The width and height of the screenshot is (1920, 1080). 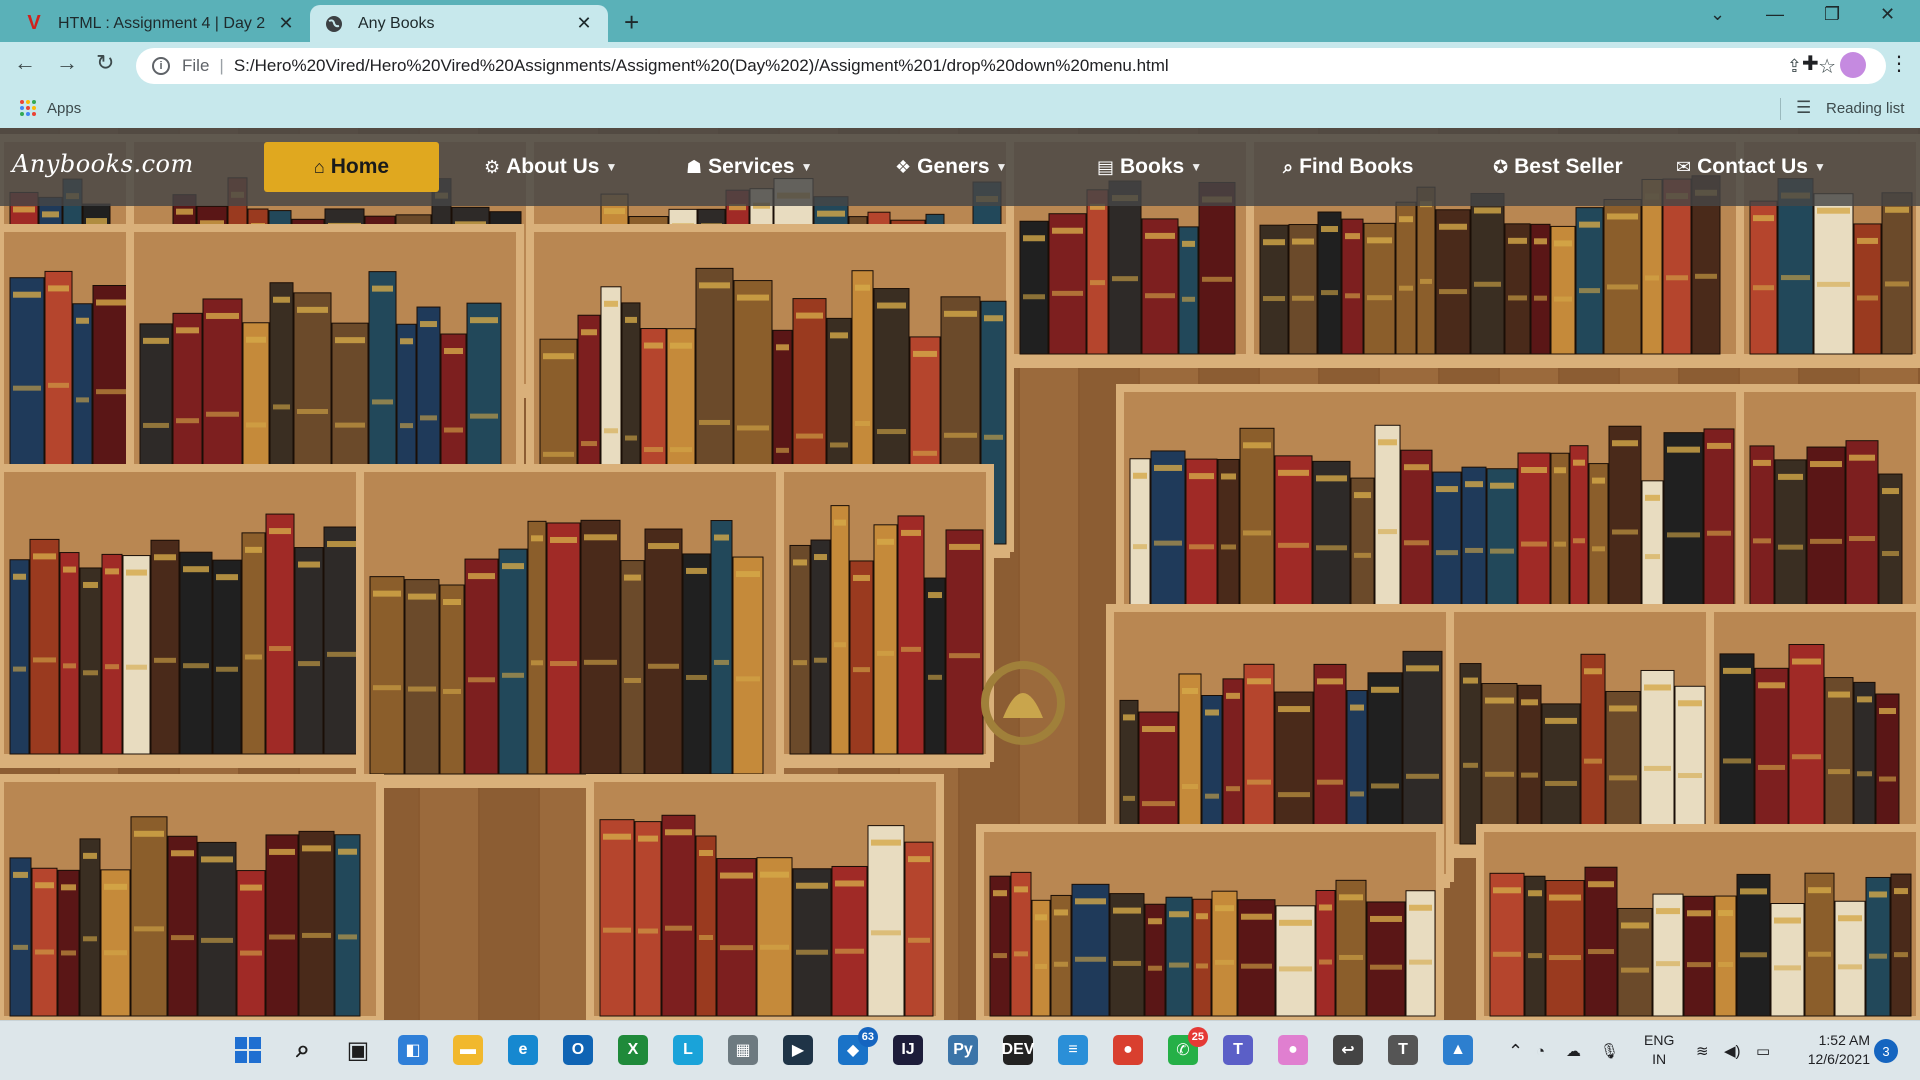 I want to click on share-icon: ⇪, so click(x=1794, y=66).